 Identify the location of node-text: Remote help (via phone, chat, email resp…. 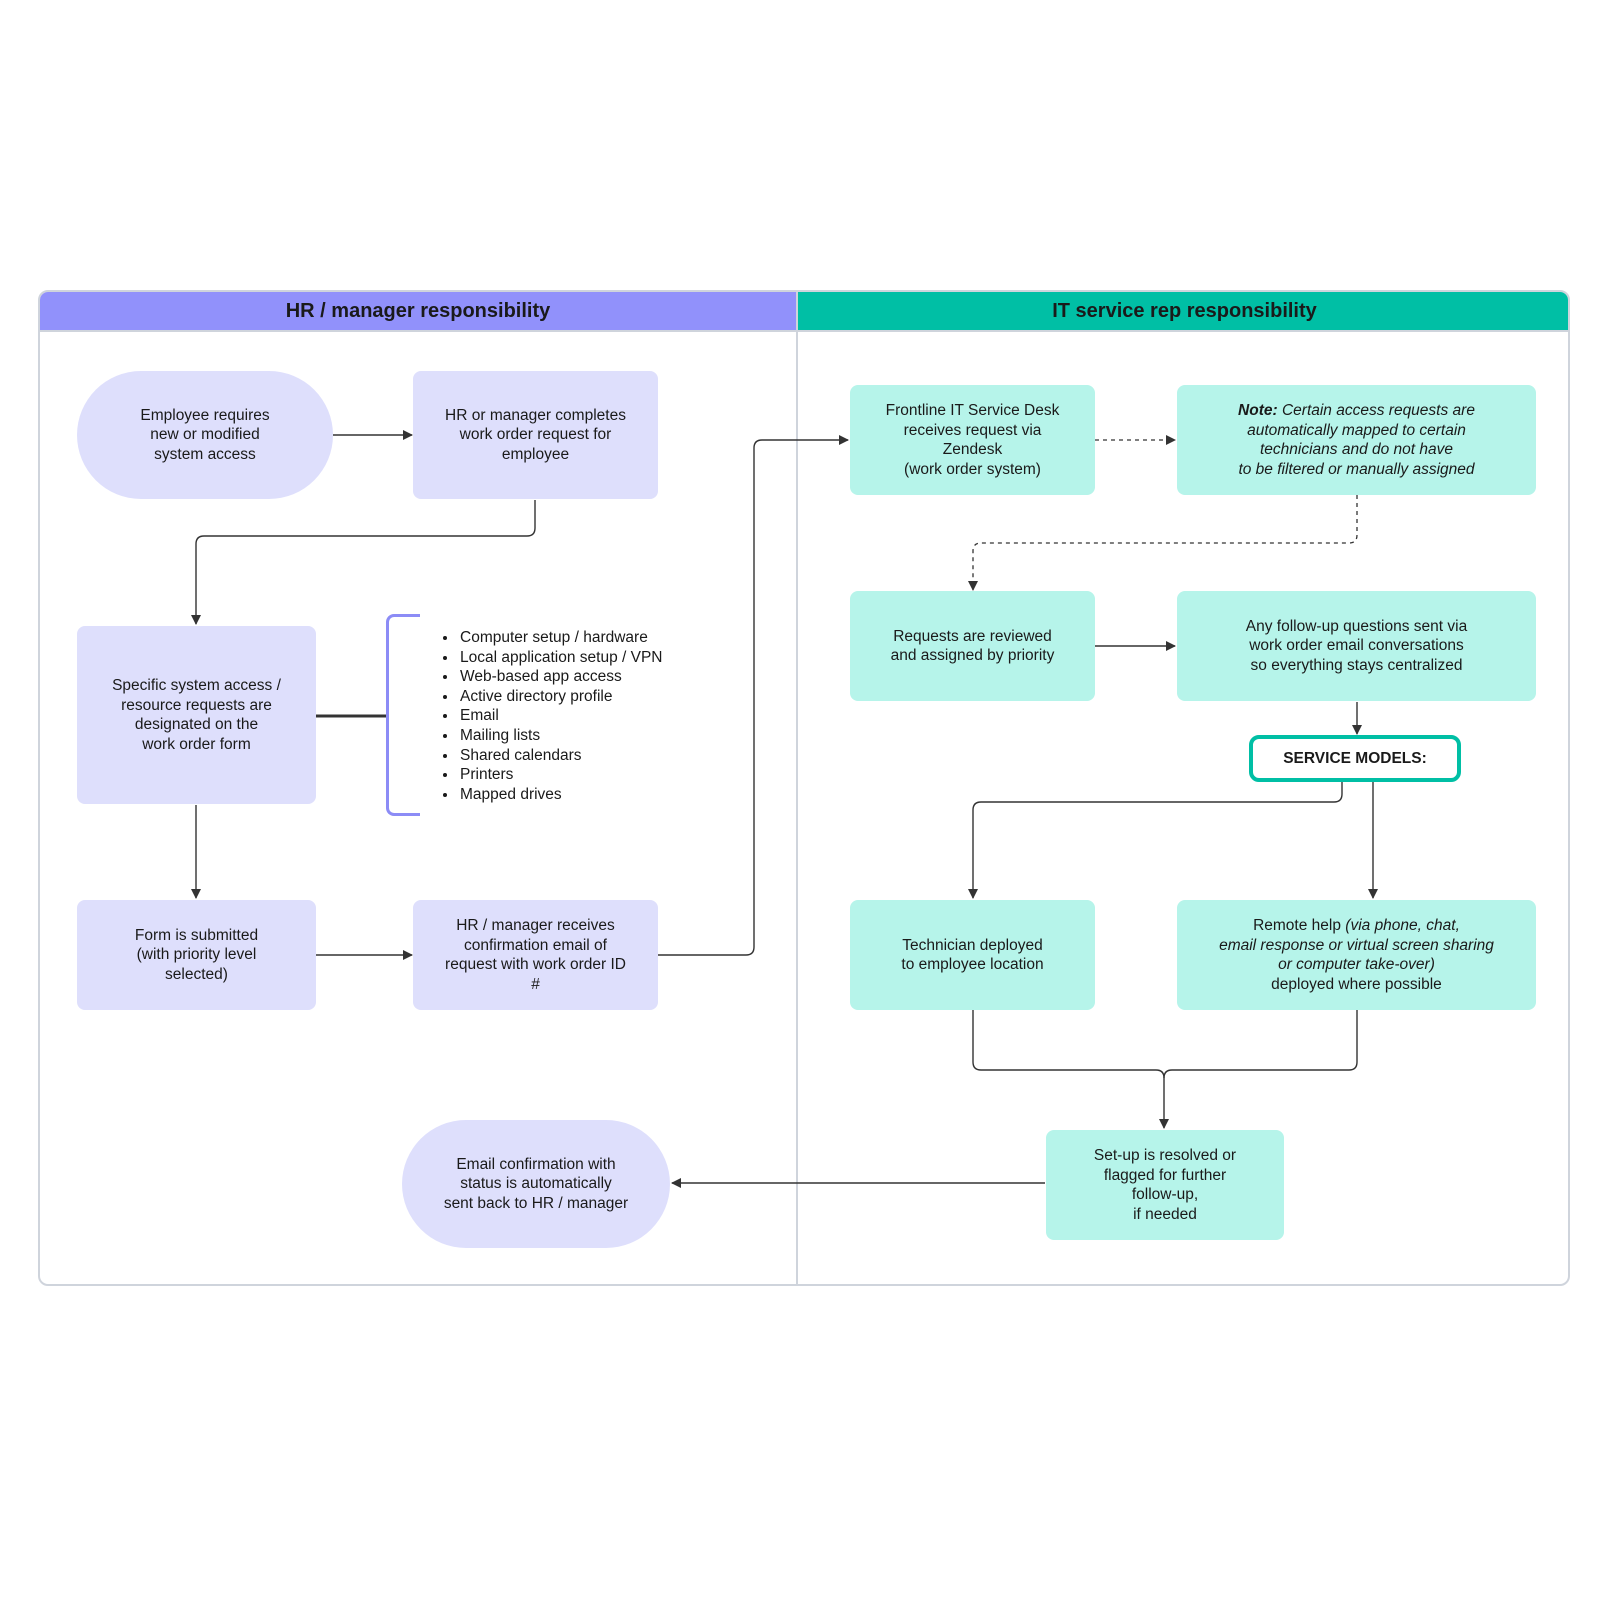
(1356, 955).